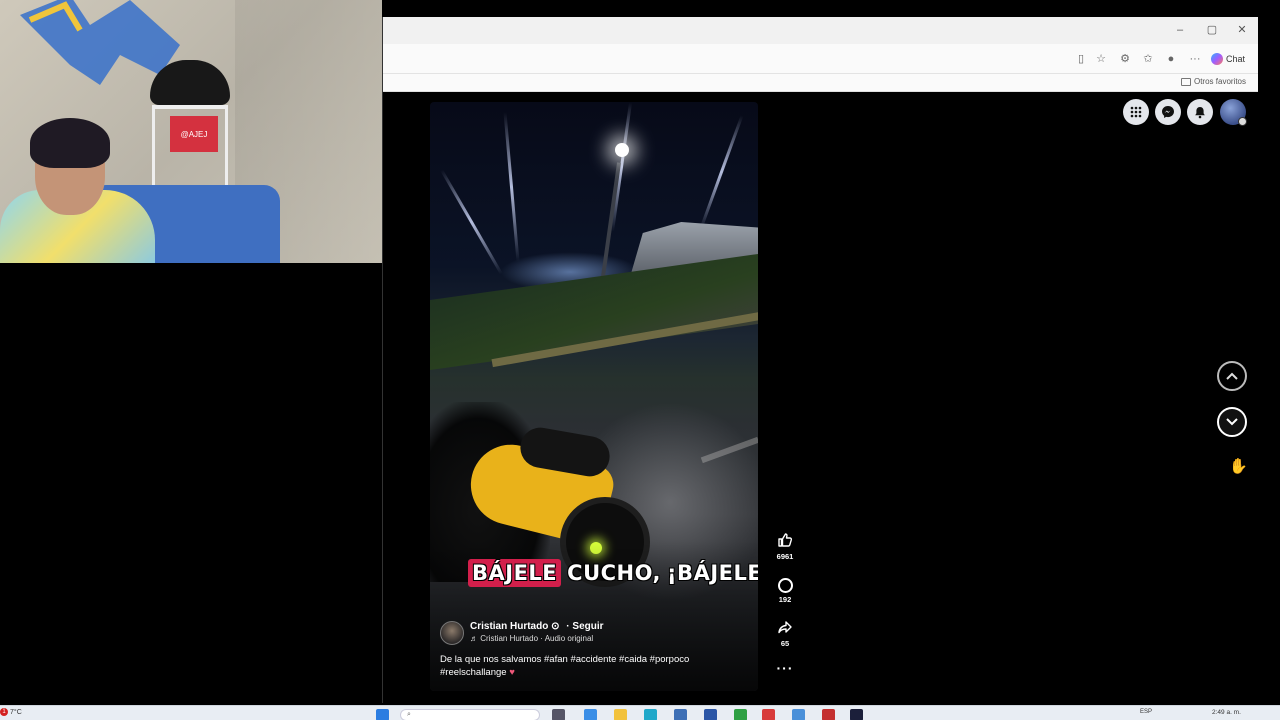  What do you see at coordinates (1101, 59) in the screenshot?
I see `star-icon: ☆` at bounding box center [1101, 59].